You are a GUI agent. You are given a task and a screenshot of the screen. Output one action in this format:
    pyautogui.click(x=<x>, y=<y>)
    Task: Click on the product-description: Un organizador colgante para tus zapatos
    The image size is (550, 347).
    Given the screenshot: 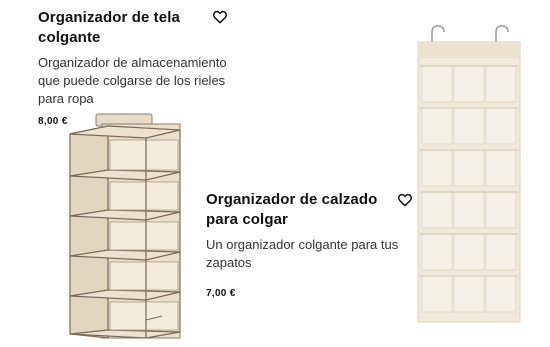 What is the action you would take?
    pyautogui.click(x=302, y=253)
    